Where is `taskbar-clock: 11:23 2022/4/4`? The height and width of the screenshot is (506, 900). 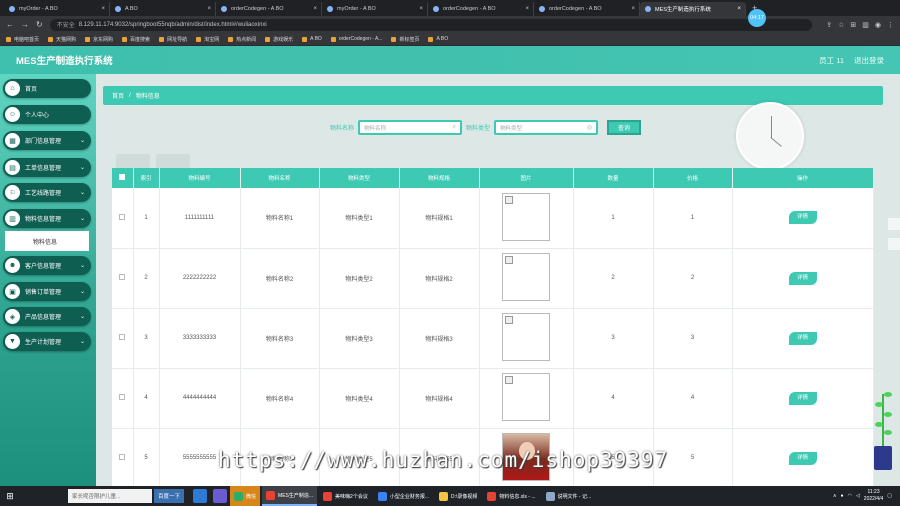 taskbar-clock: 11:23 2022/4/4 is located at coordinates (873, 496).